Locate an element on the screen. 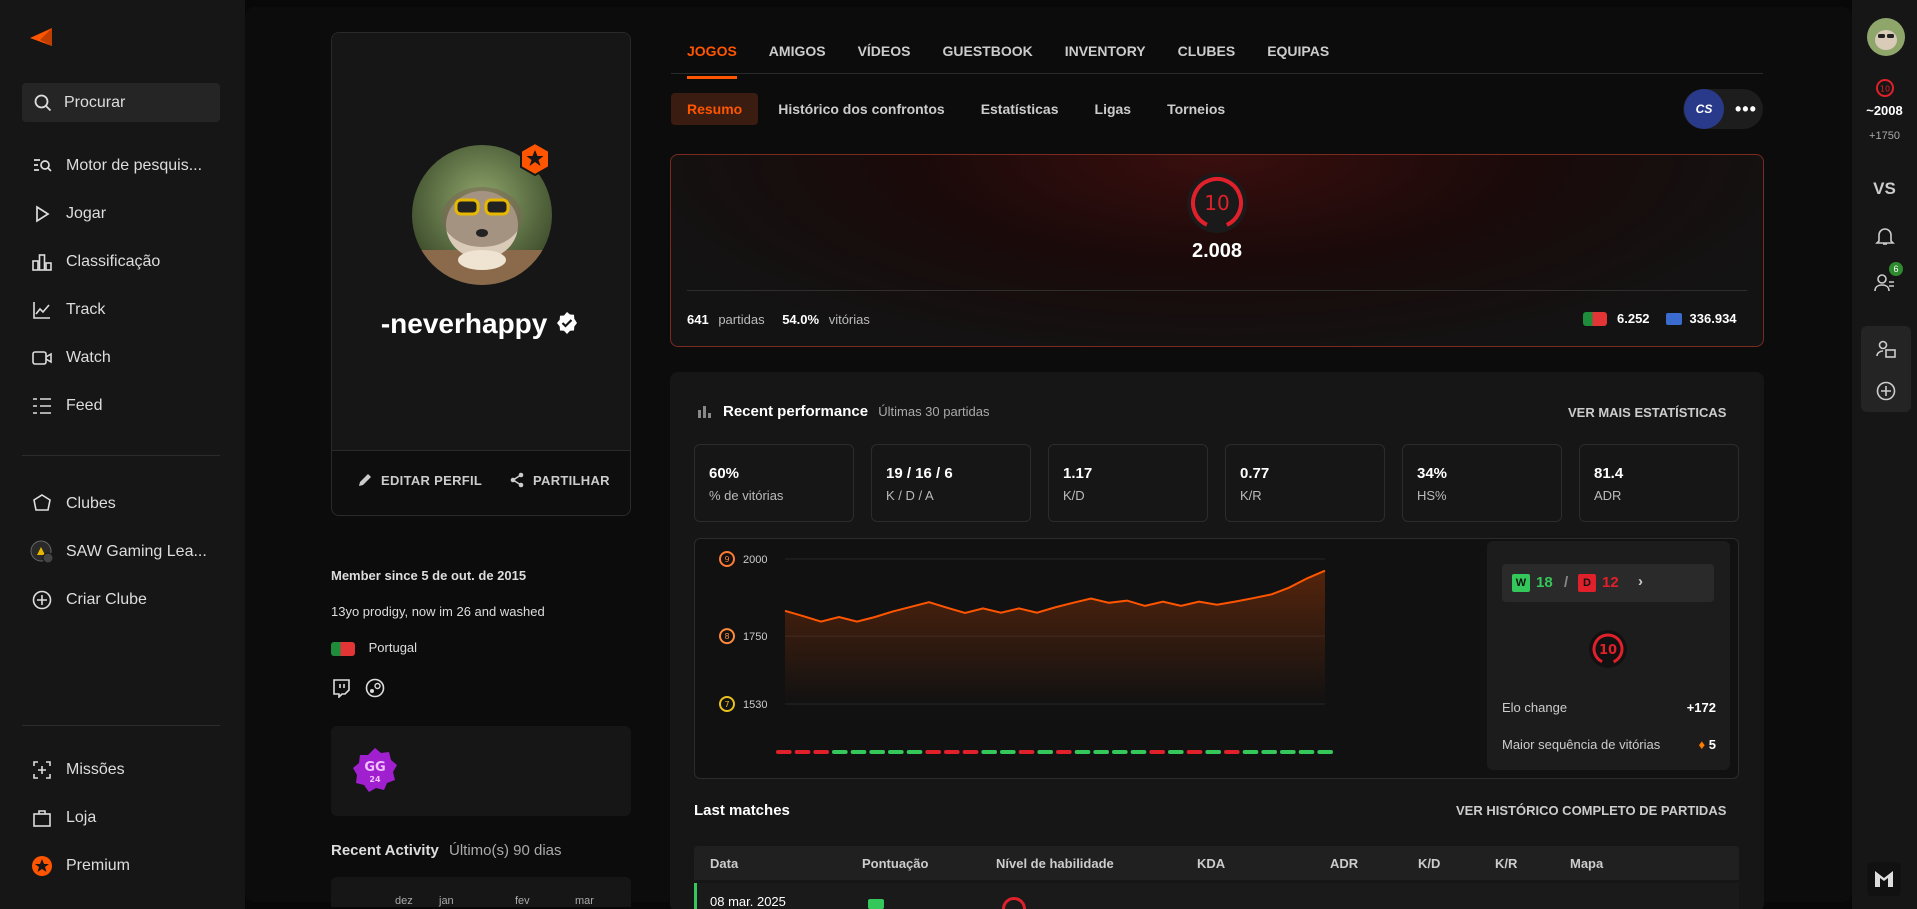  svg-text: 24 is located at coordinates (375, 779).